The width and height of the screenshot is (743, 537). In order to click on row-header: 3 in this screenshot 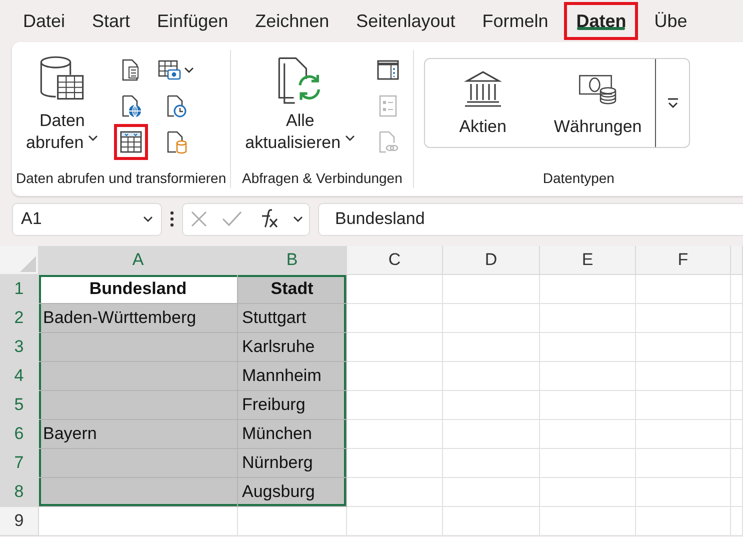, I will do `click(19, 347)`.